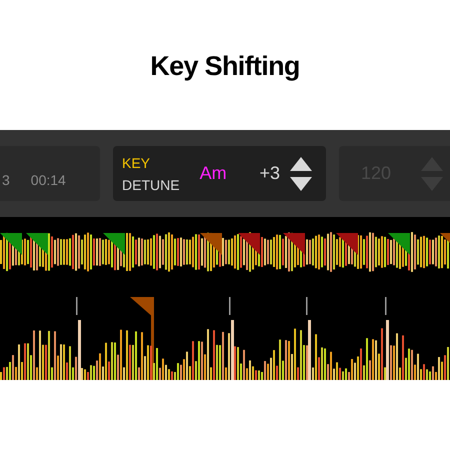 Image resolution: width=450 pixels, height=450 pixels. Describe the element at coordinates (48, 180) in the screenshot. I see `elapsed-time: 00:14` at that location.